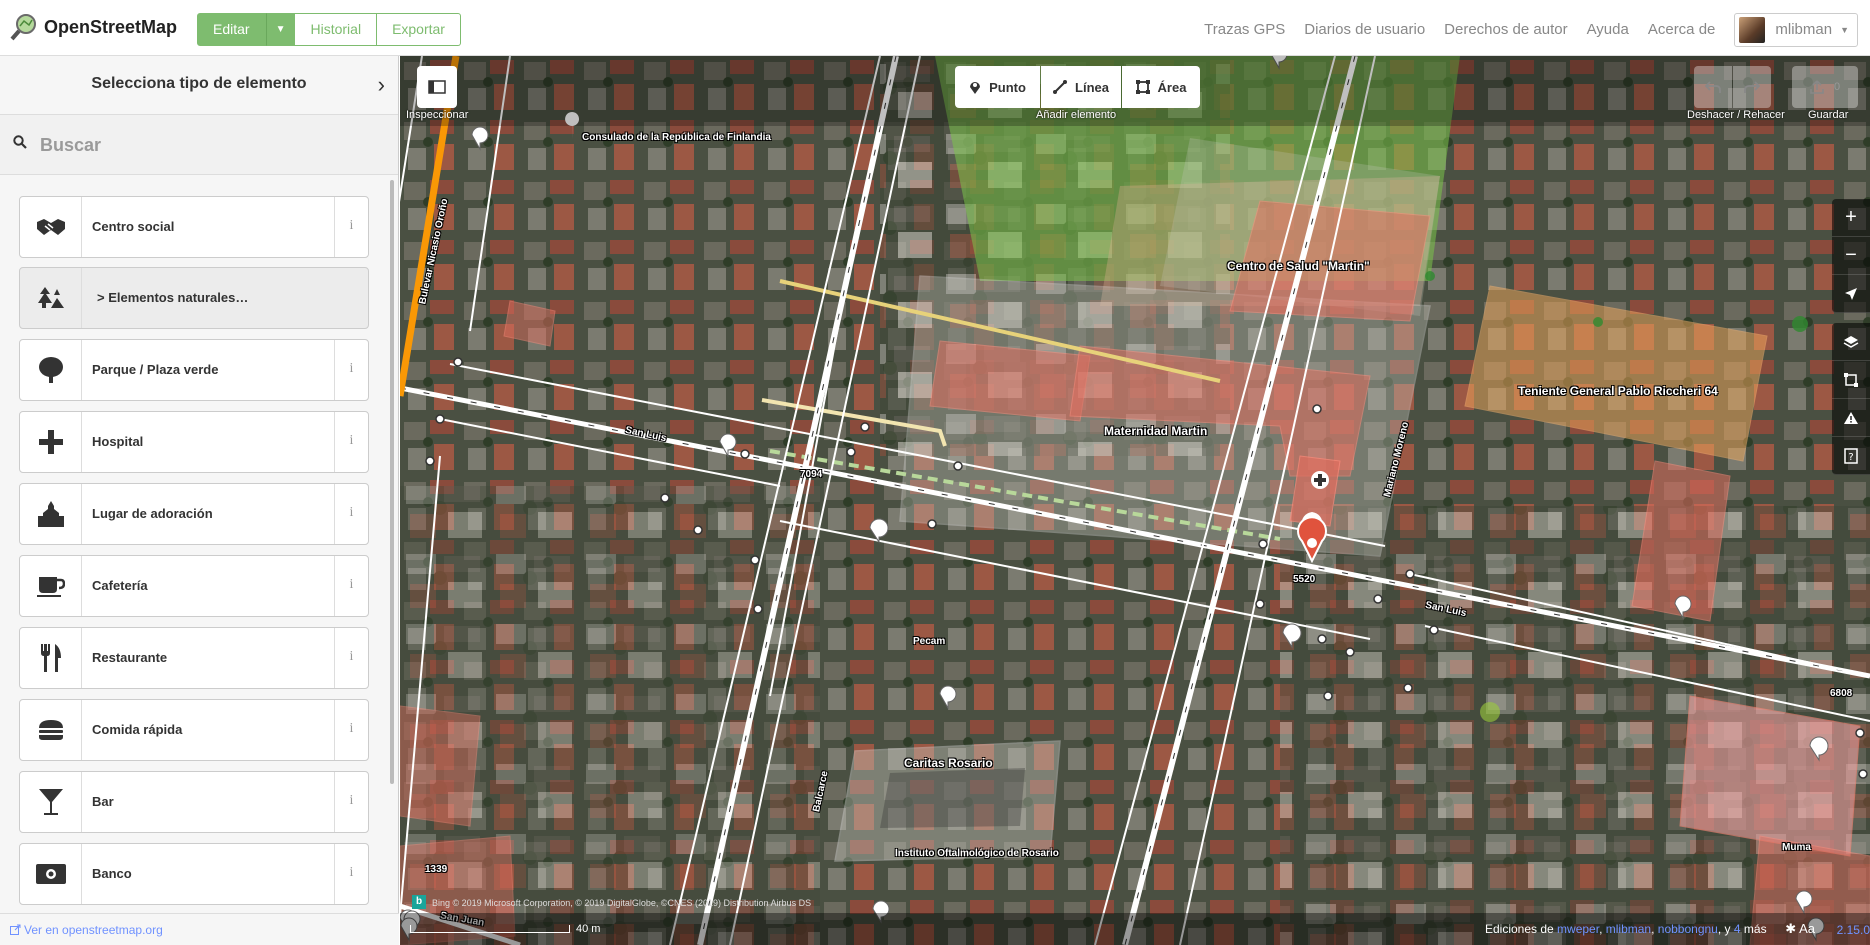  What do you see at coordinates (194, 514) in the screenshot?
I see `preset-item-place-of-worship: Lugar de adoración i` at bounding box center [194, 514].